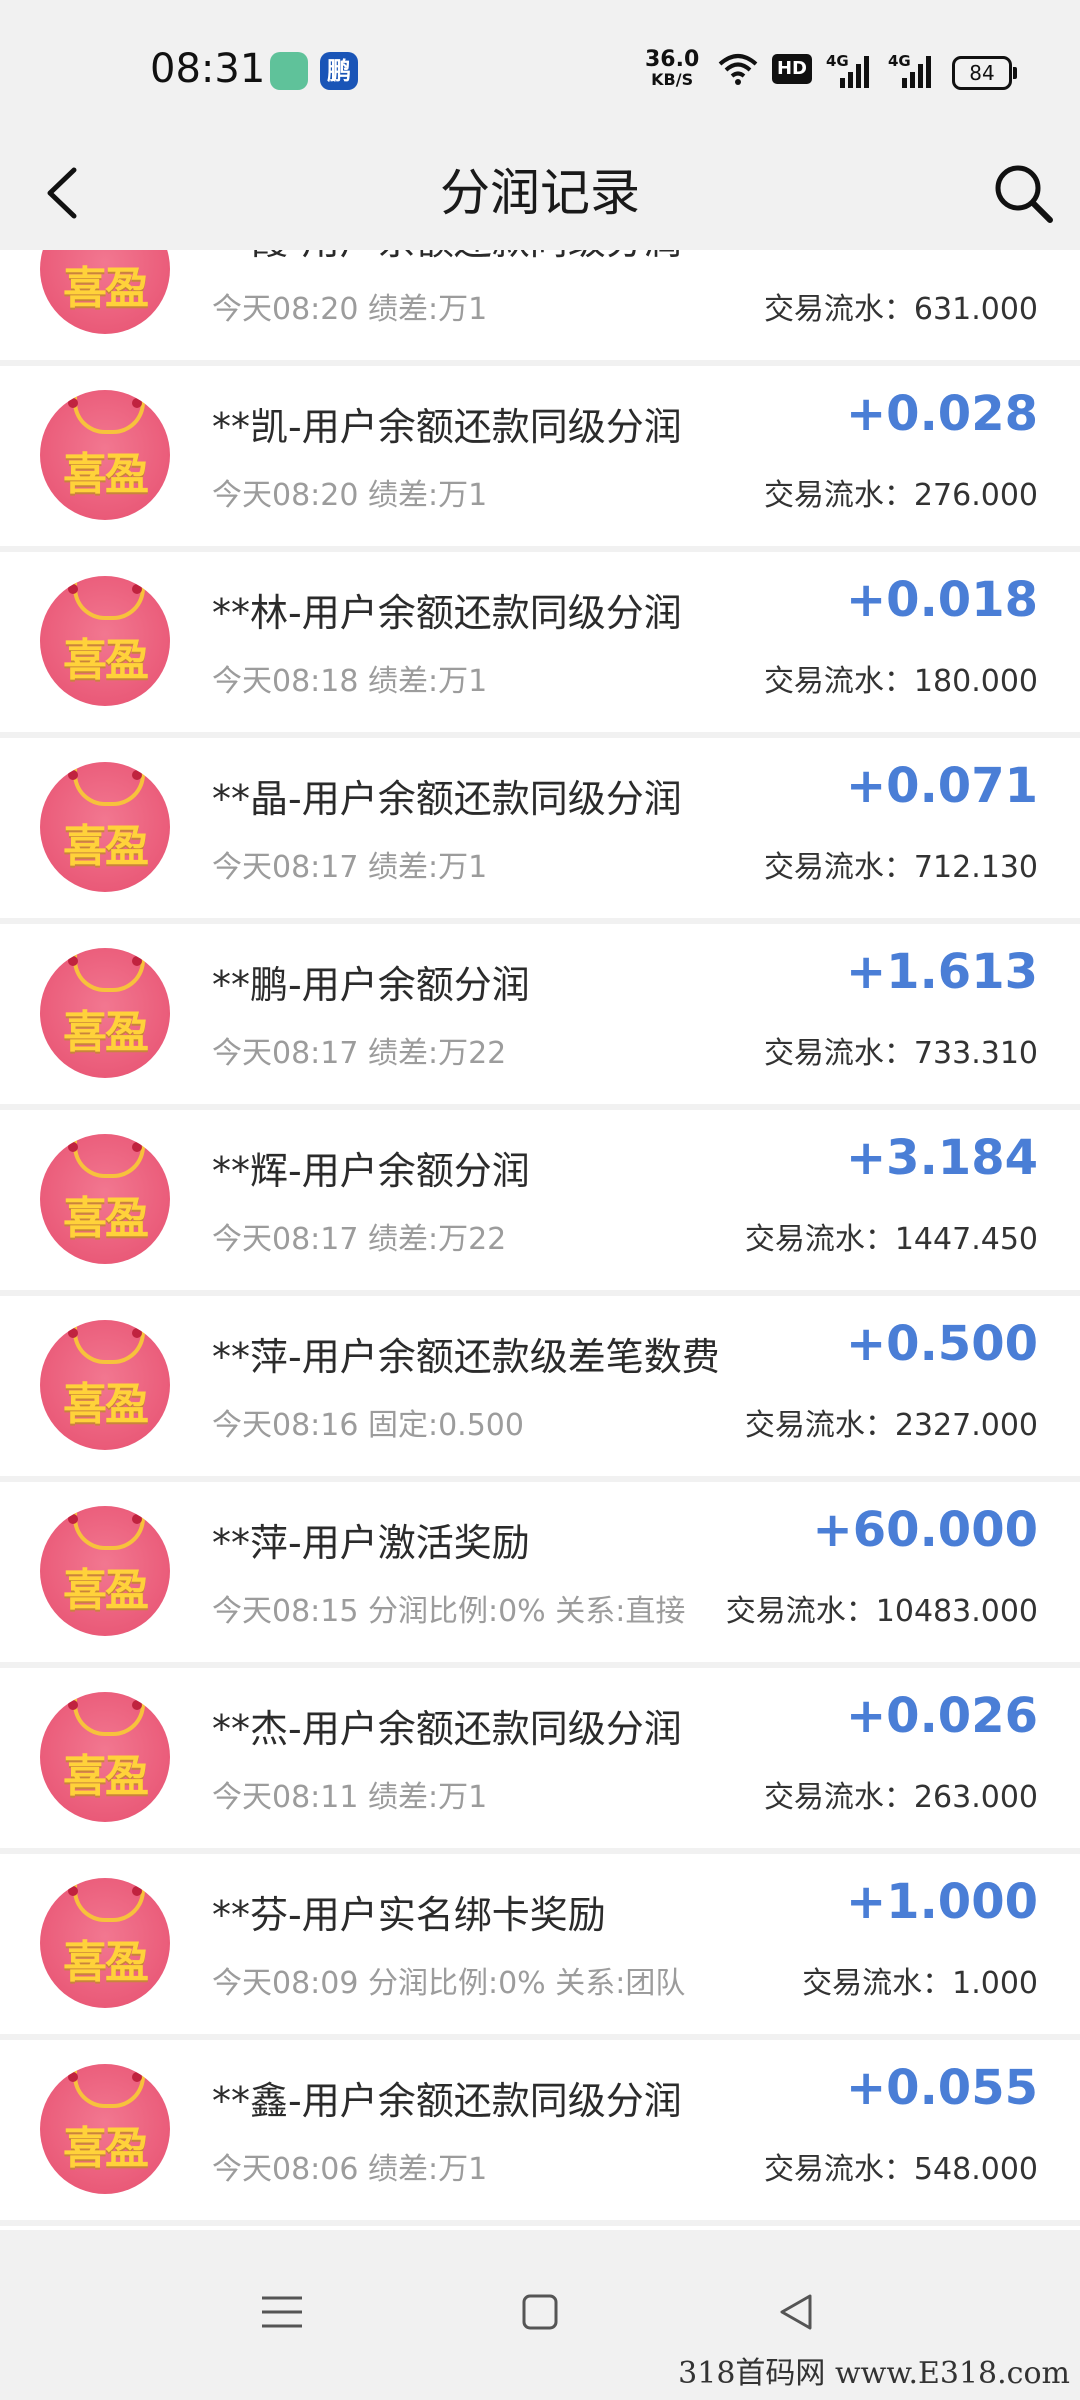 The width and height of the screenshot is (1080, 2400). What do you see at coordinates (920, 1983) in the screenshot?
I see `record-flow: 交易流水：1.000` at bounding box center [920, 1983].